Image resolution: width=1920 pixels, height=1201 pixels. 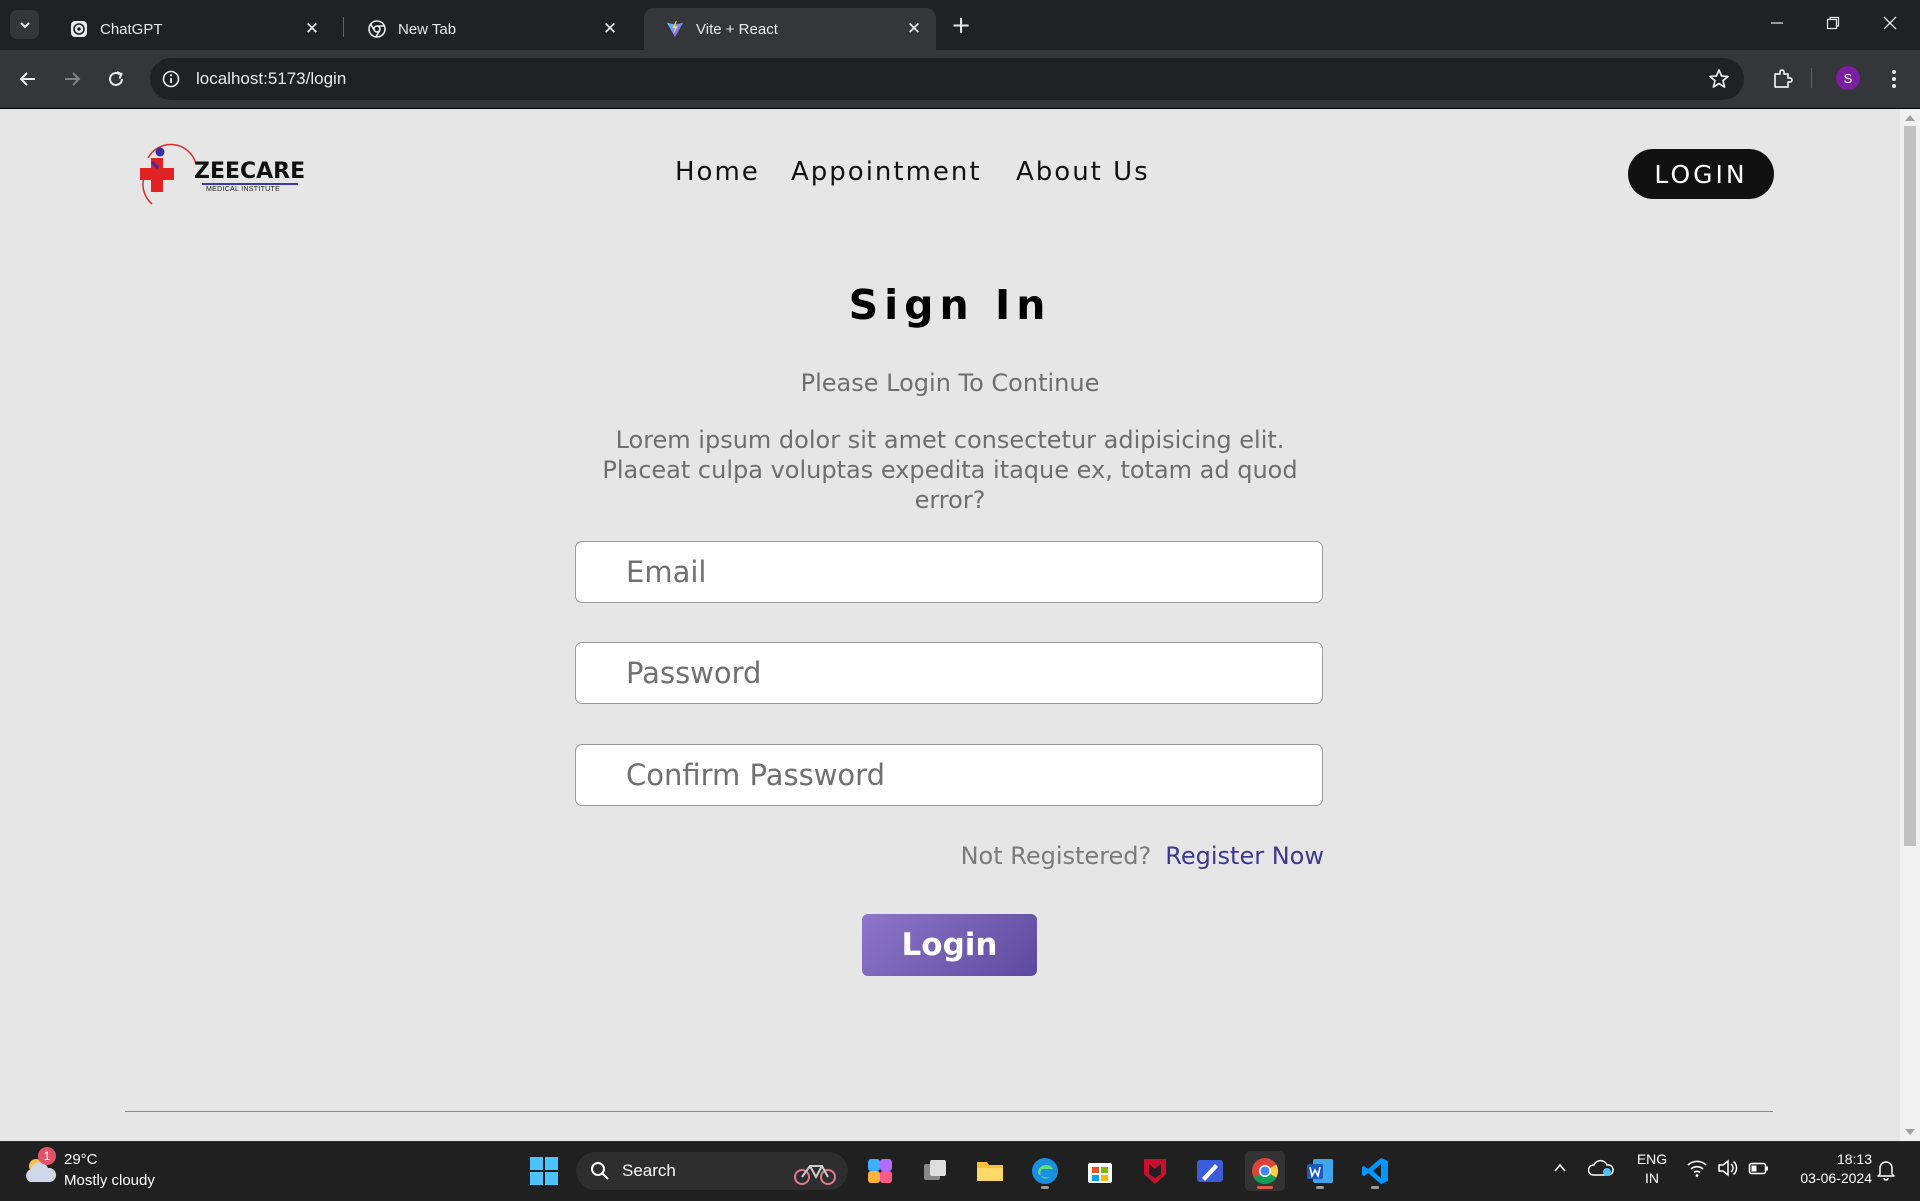 I want to click on scroll-down-arrow-icon, so click(x=1910, y=1132).